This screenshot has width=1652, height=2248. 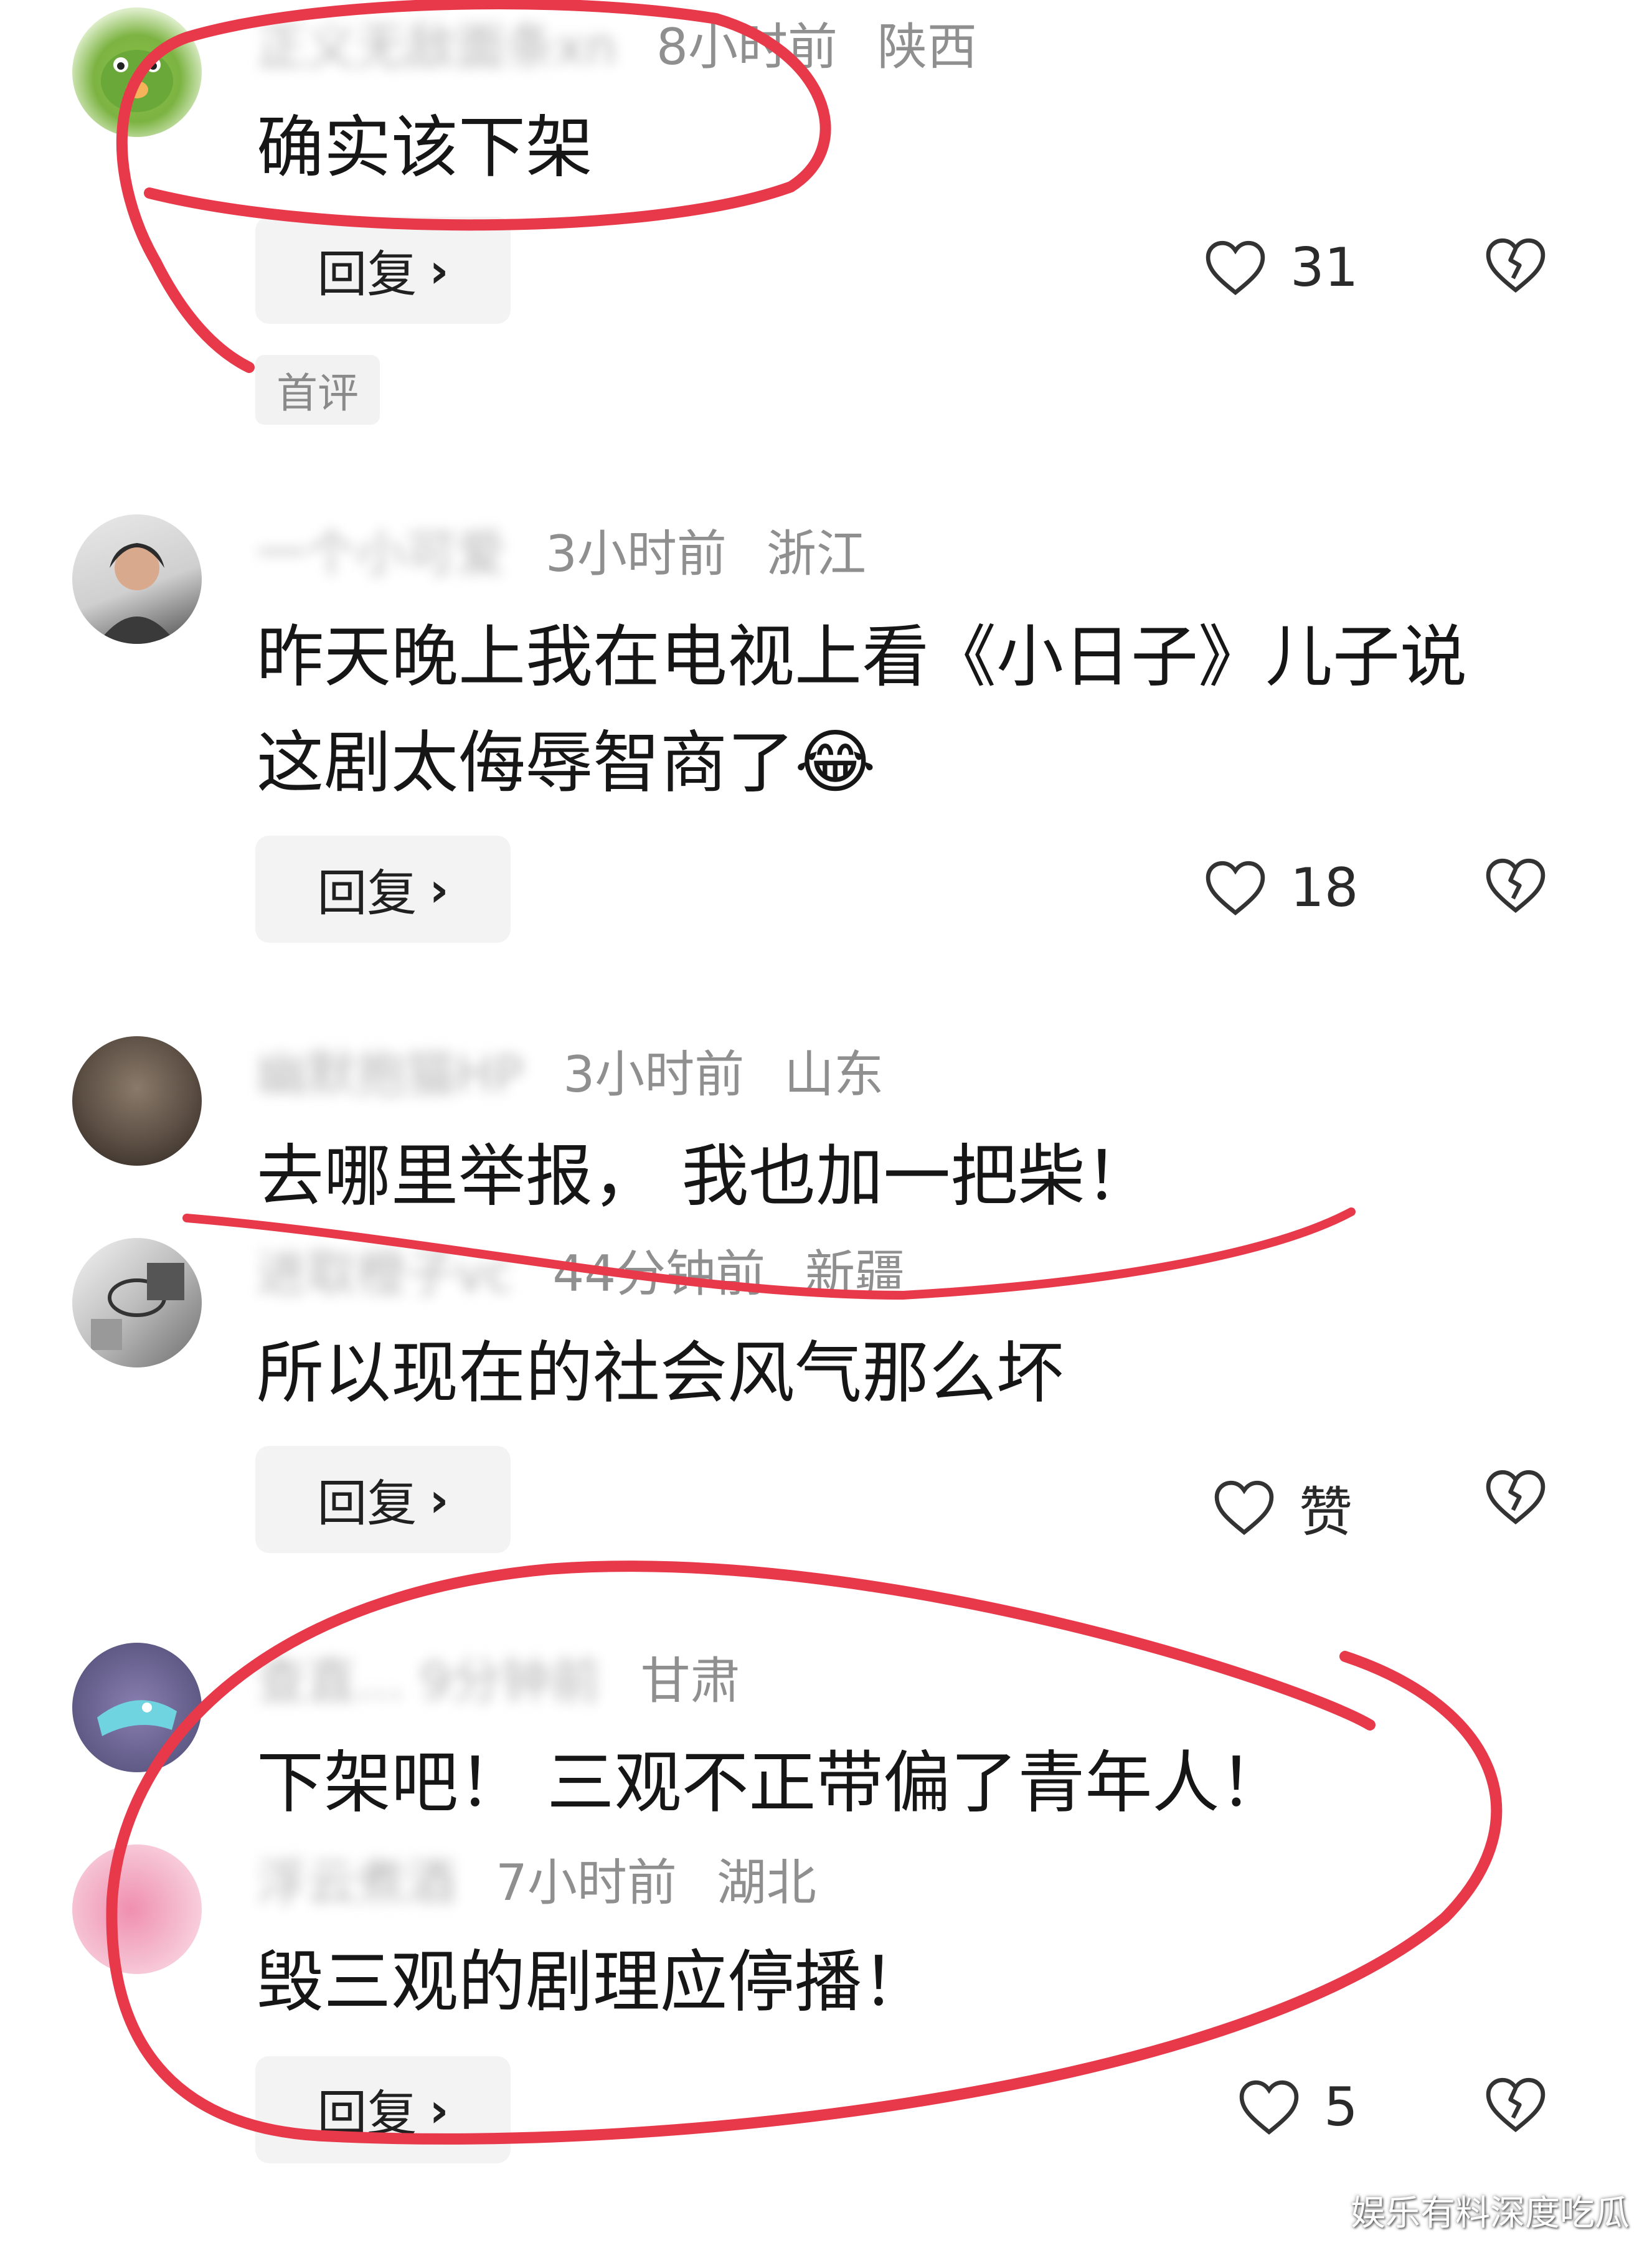 I want to click on like-button: 5, so click(x=1297, y=2107).